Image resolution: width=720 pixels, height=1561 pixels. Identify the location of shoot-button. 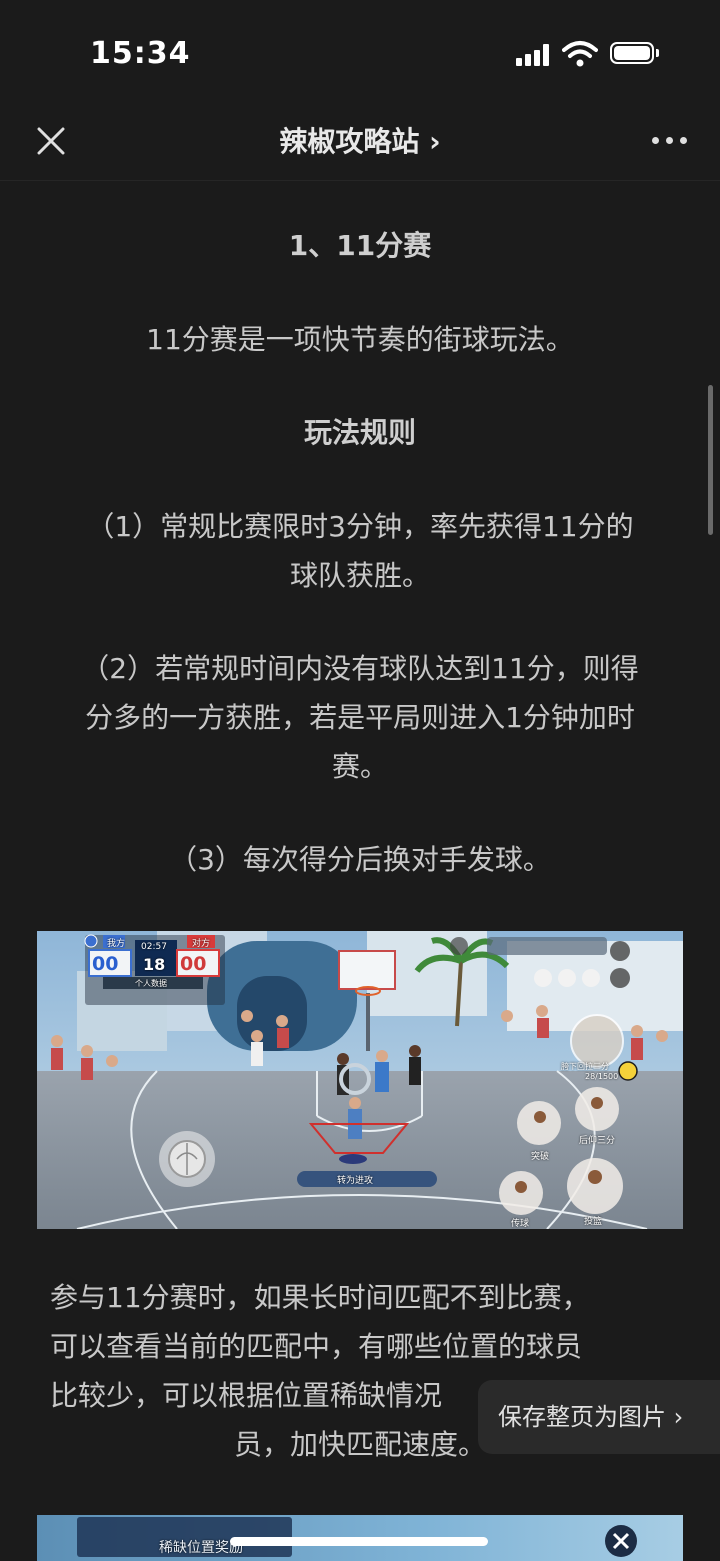
(595, 1186).